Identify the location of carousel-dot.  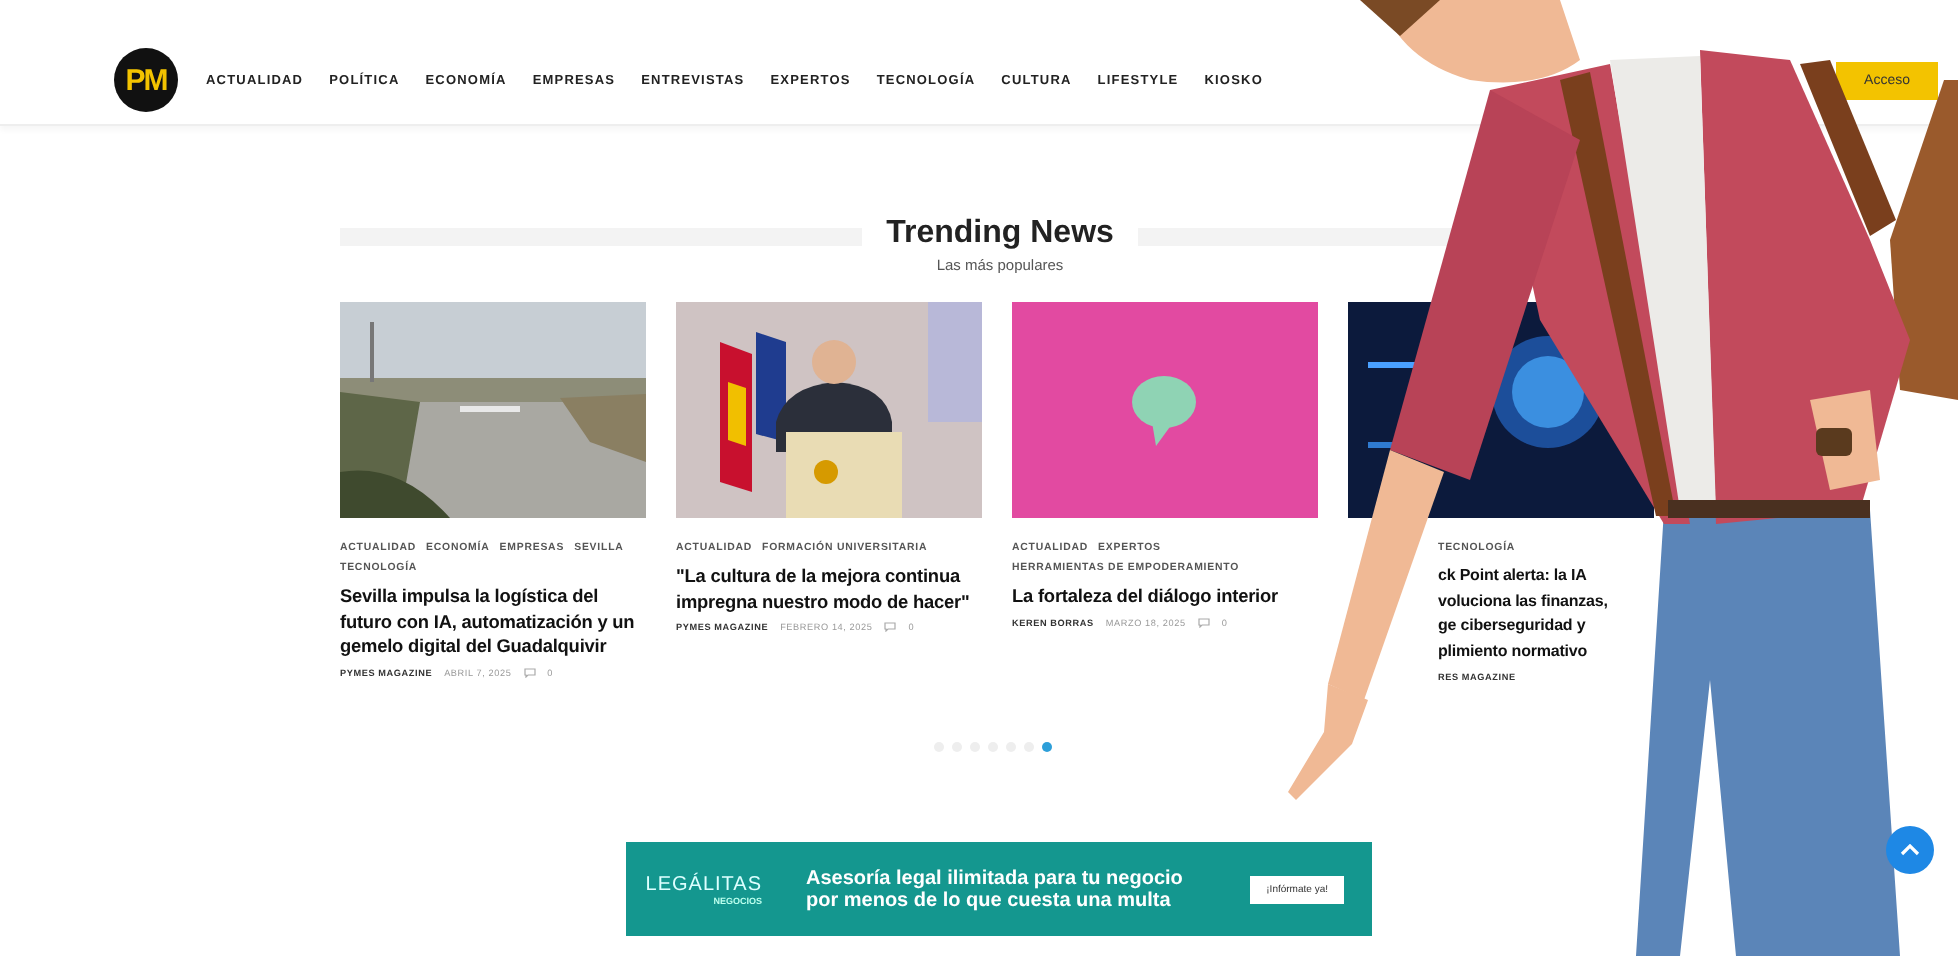
(1047, 747).